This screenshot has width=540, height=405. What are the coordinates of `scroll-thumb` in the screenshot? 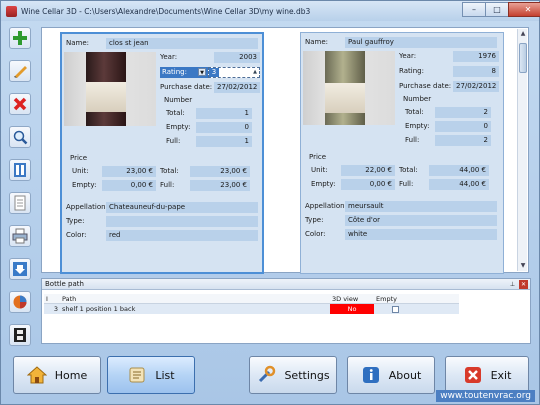 It's located at (523, 58).